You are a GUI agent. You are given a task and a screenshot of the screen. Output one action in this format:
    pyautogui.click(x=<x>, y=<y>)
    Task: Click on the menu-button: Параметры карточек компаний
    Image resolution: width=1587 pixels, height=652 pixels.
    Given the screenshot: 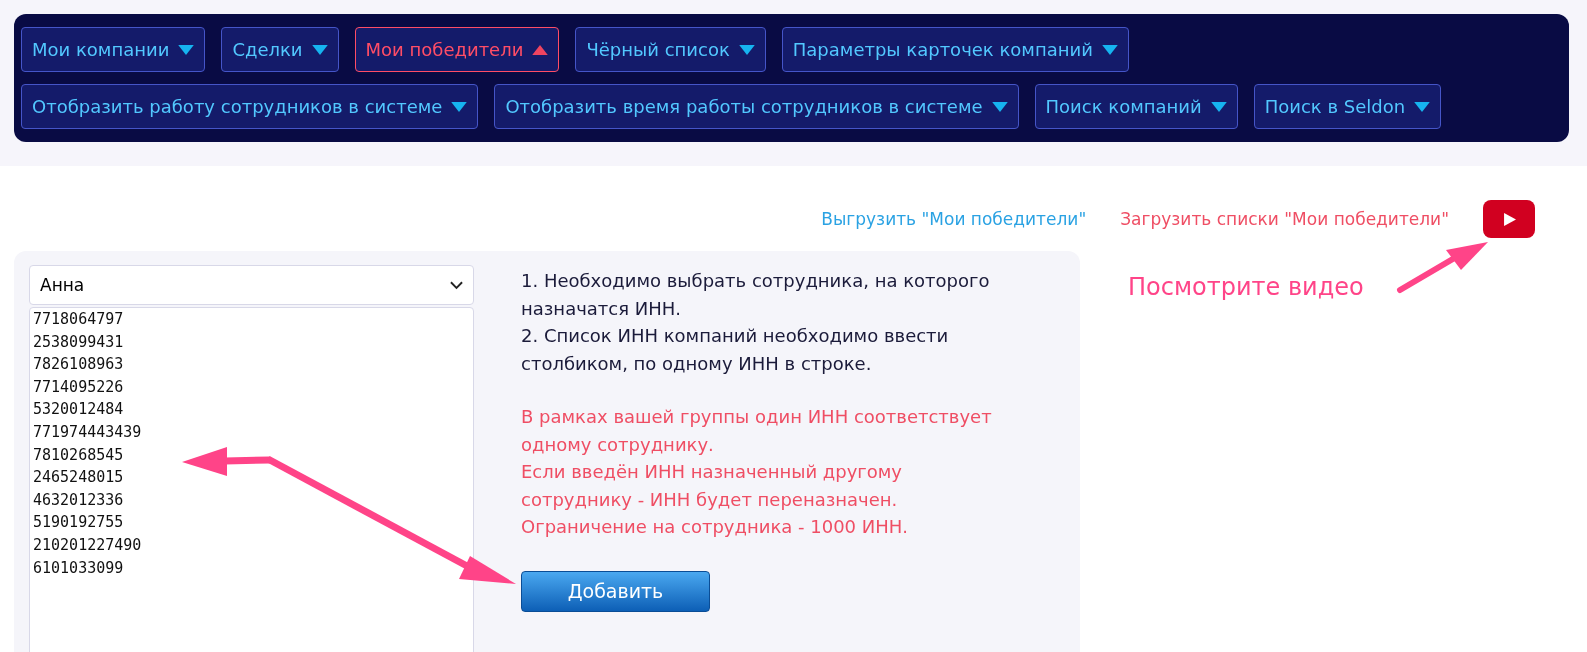 What is the action you would take?
    pyautogui.click(x=955, y=49)
    